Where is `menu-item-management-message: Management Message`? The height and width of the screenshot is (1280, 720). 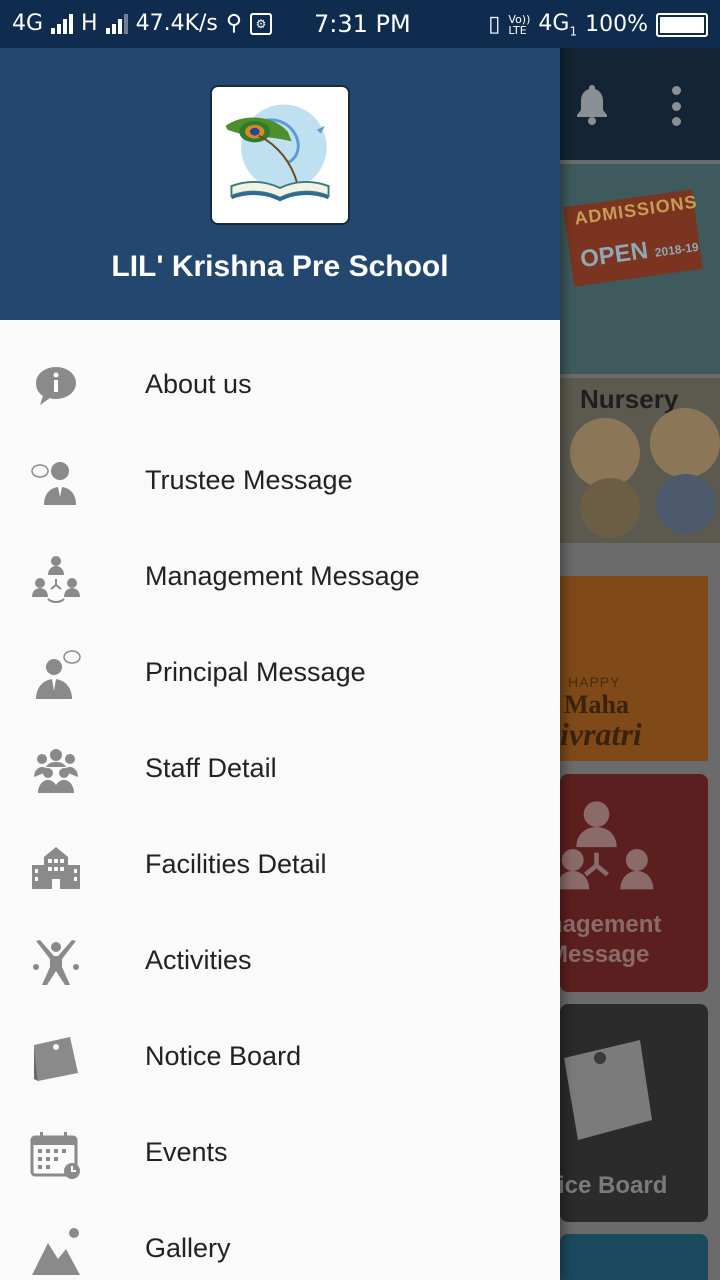 menu-item-management-message: Management Message is located at coordinates (280, 577).